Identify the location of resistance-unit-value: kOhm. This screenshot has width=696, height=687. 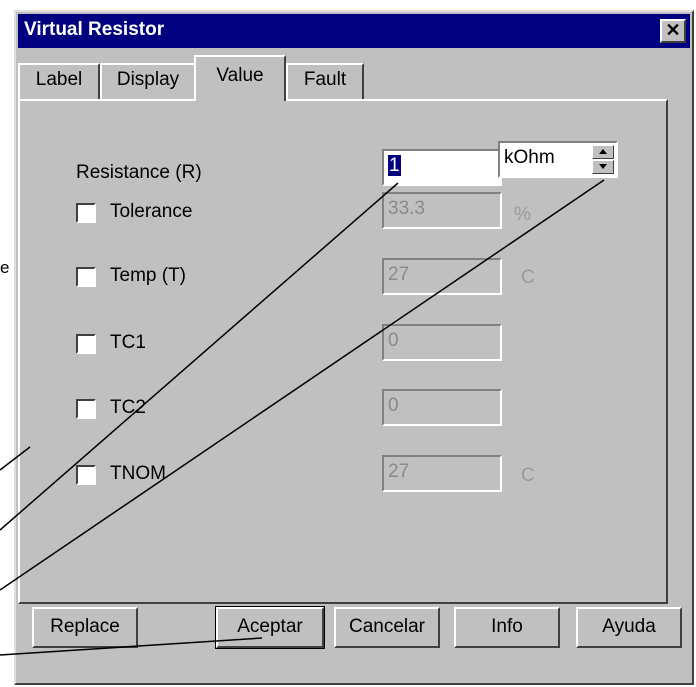
(529, 157).